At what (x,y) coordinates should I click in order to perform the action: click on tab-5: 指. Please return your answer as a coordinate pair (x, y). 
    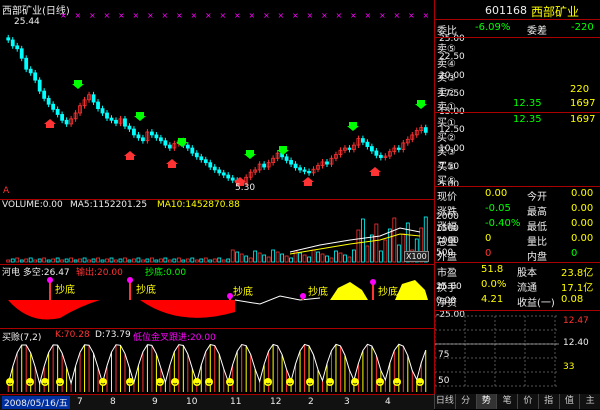
    Looking at the image, I should click on (548, 401).